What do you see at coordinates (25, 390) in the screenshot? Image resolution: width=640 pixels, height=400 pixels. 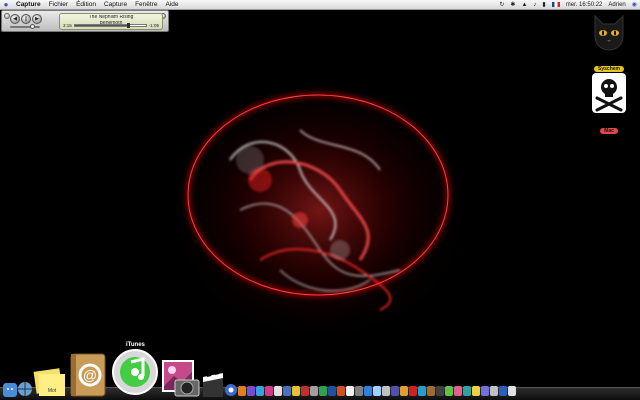 I see `dock-network-icon` at bounding box center [25, 390].